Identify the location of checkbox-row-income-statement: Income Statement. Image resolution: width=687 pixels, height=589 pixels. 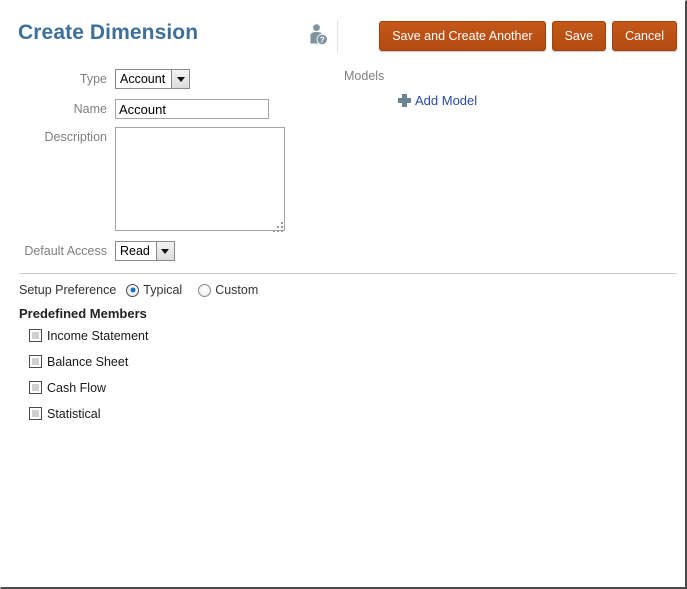
(88, 335).